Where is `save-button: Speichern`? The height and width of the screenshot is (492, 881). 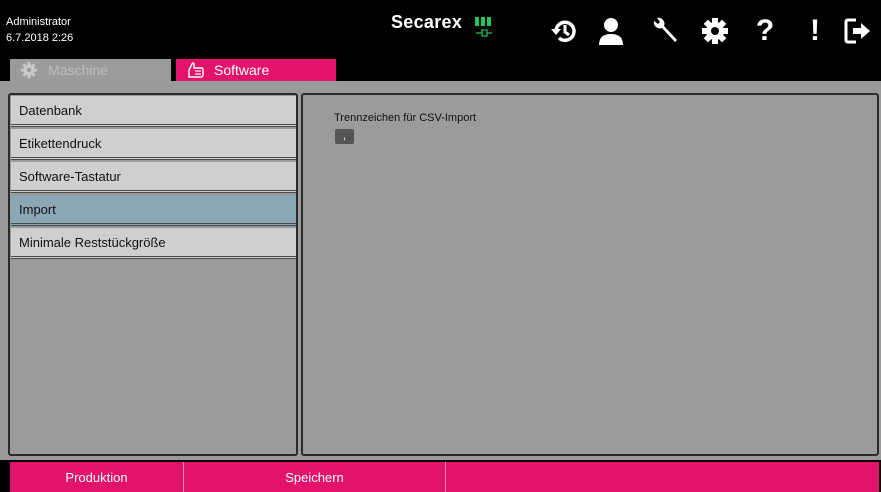 save-button: Speichern is located at coordinates (315, 477).